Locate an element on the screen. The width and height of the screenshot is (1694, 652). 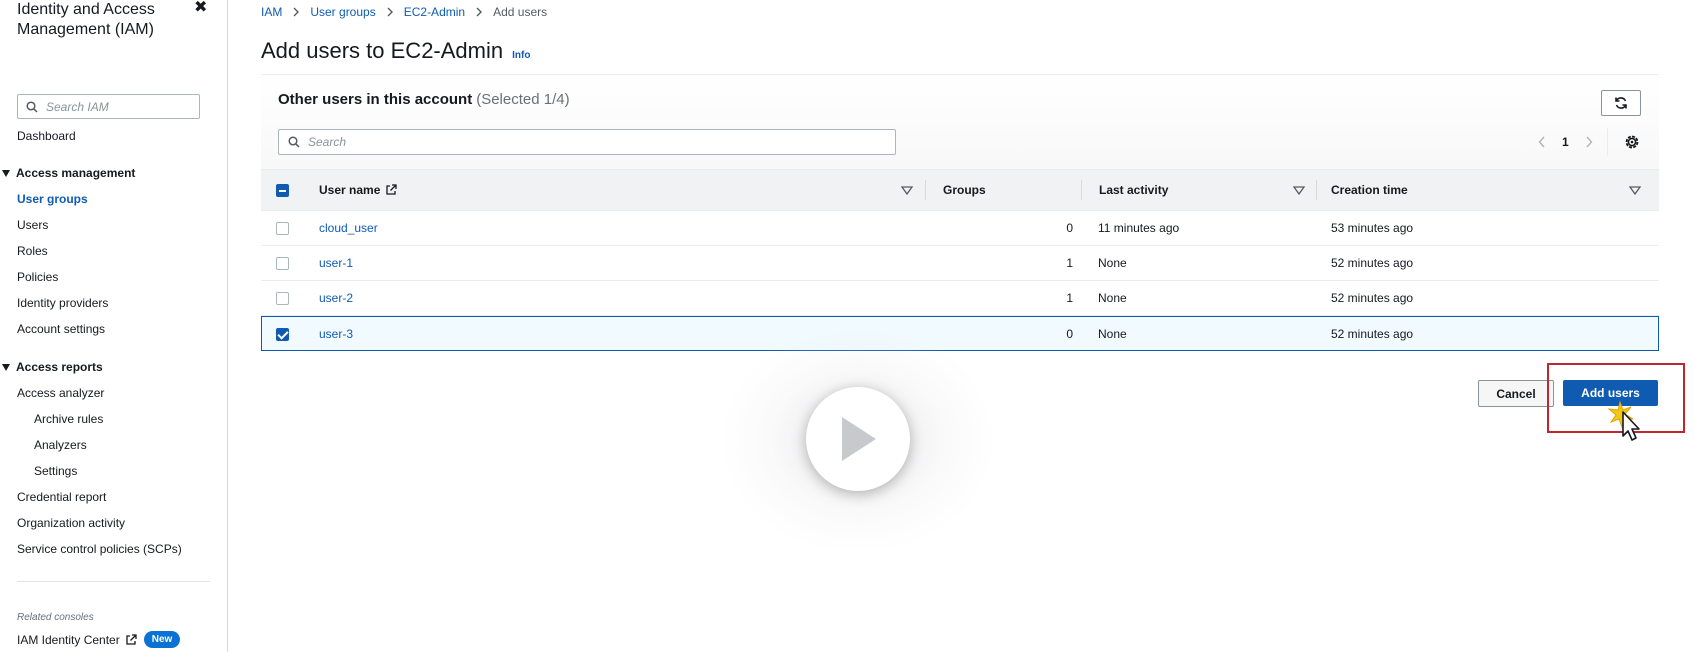
sidebar-item-dashboard: Dashboard is located at coordinates (46, 136).